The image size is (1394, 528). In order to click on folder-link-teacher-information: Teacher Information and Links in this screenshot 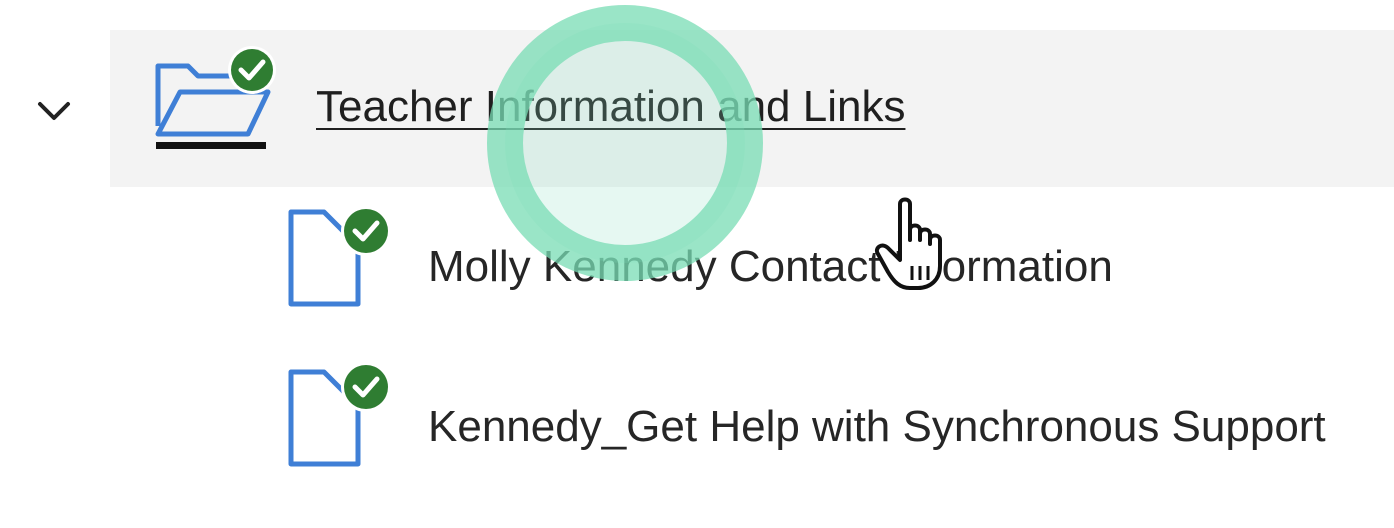, I will do `click(610, 107)`.